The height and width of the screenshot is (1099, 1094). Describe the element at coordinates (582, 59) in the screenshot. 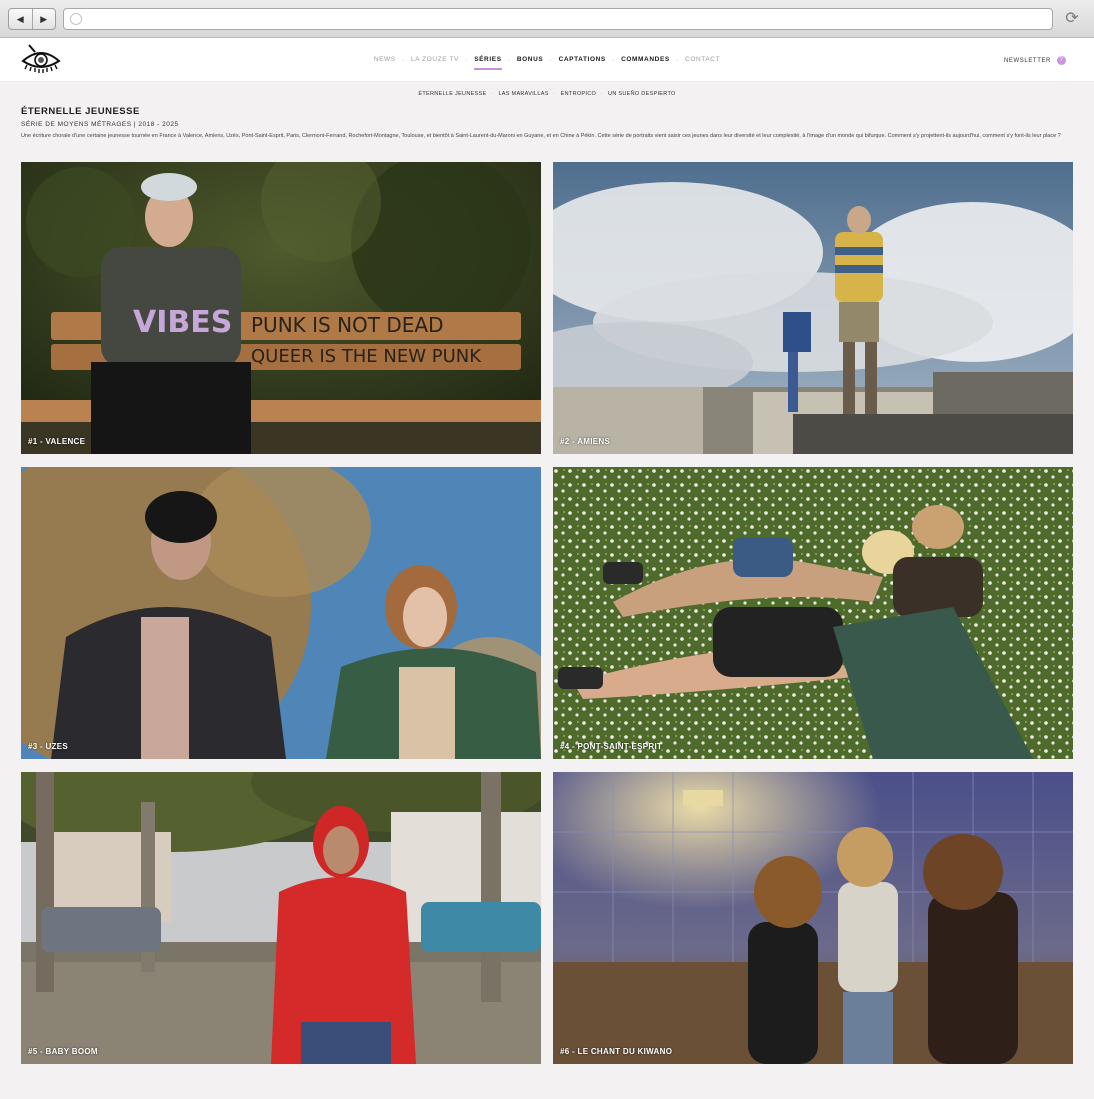

I see `nav-captations: CAPTATIONS` at that location.